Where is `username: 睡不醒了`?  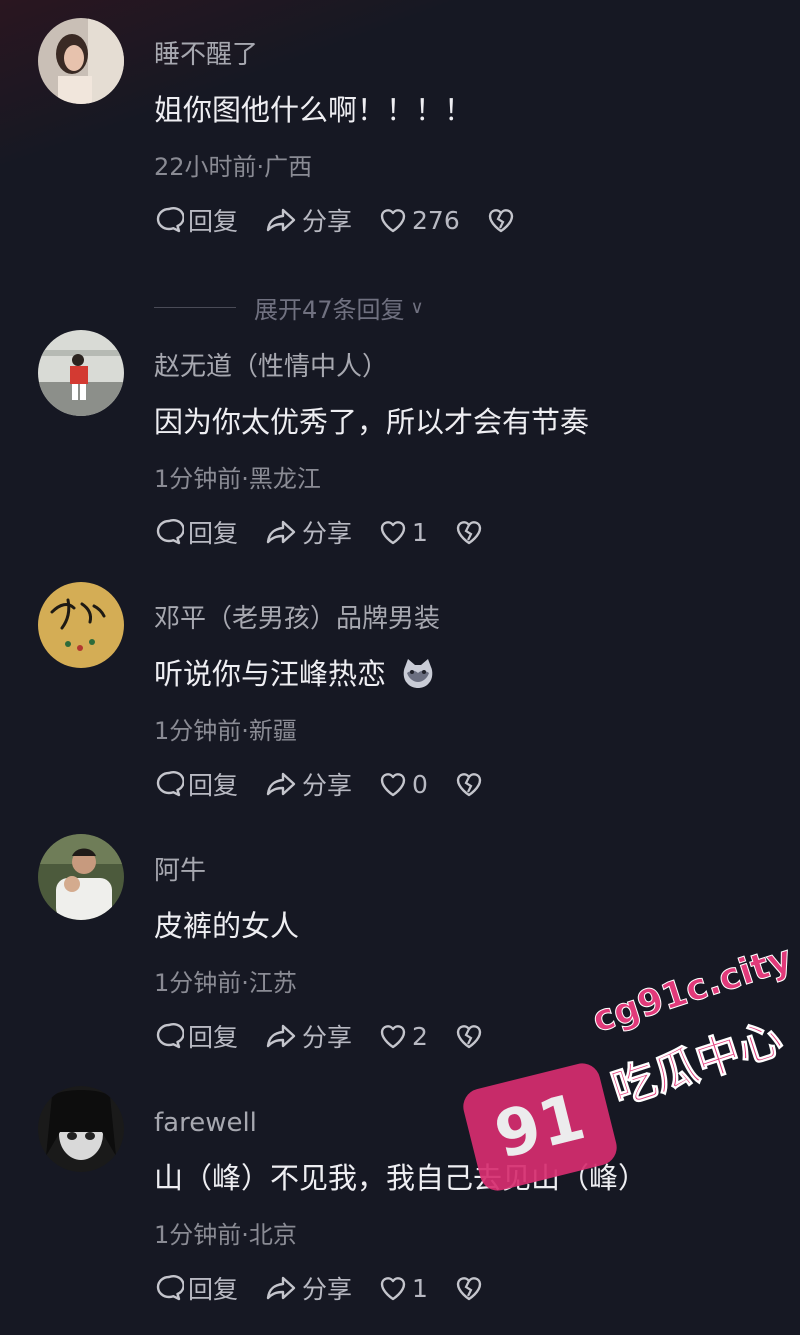 username: 睡不醒了 is located at coordinates (206, 55).